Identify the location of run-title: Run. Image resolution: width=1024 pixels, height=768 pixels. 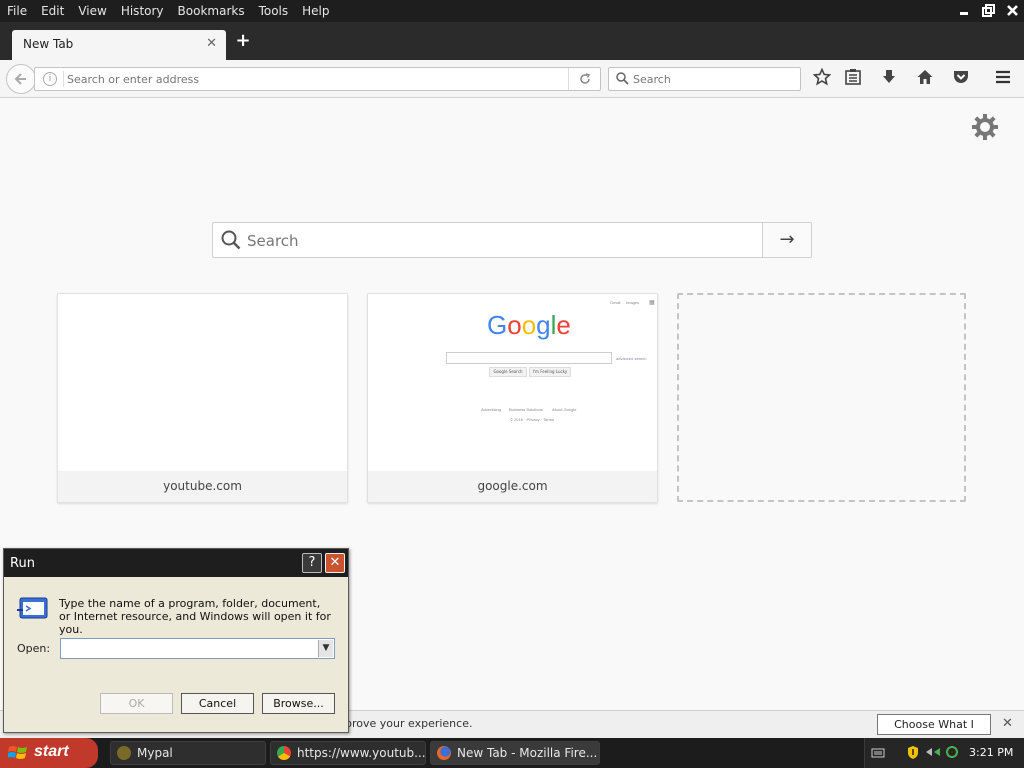
(22, 563).